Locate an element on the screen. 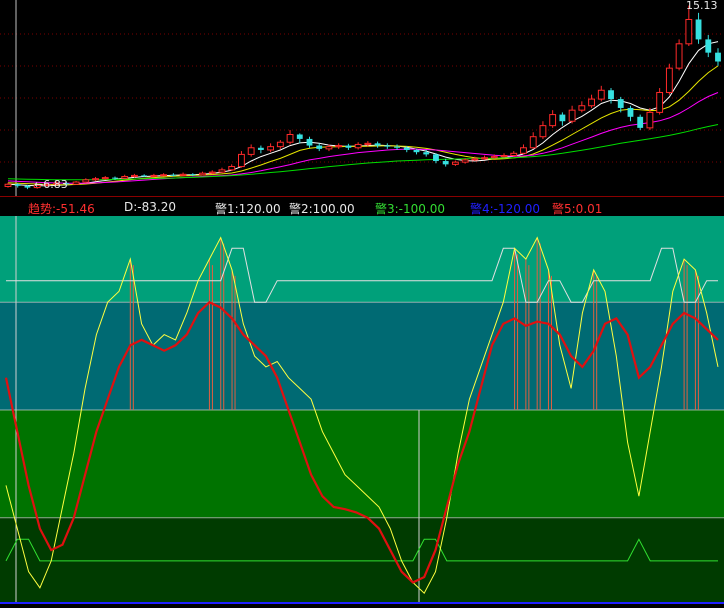 Image resolution: width=724 pixels, height=608 pixels. legend-item: 警5:0.01 is located at coordinates (577, 209).